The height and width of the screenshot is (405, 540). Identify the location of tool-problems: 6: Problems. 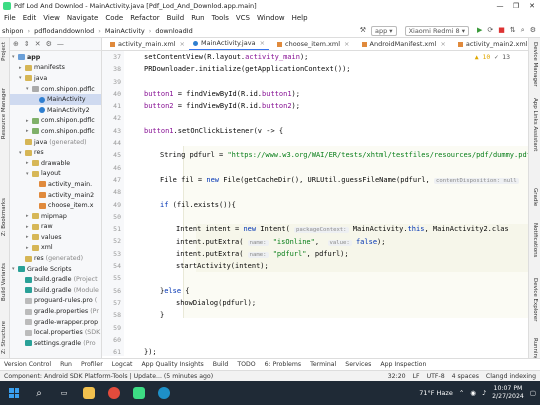
(283, 364).